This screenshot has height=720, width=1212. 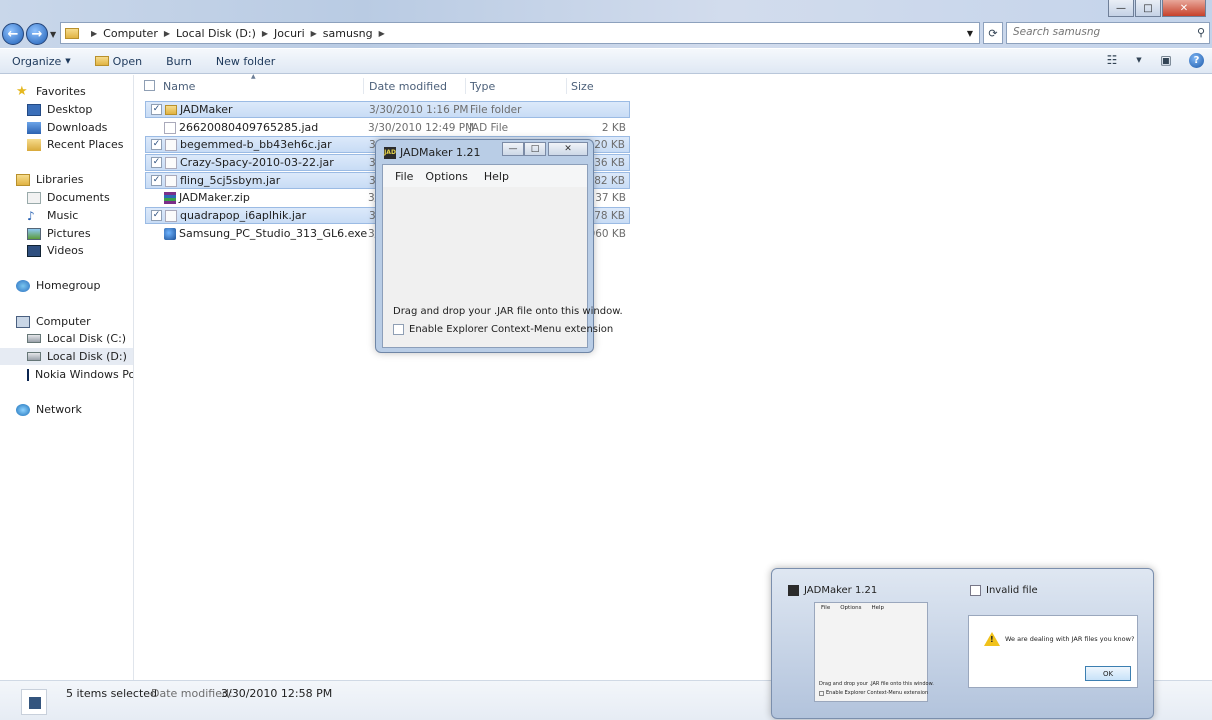 What do you see at coordinates (76, 338) in the screenshot?
I see `nav-local-disk-c: Local Disk (C:)` at bounding box center [76, 338].